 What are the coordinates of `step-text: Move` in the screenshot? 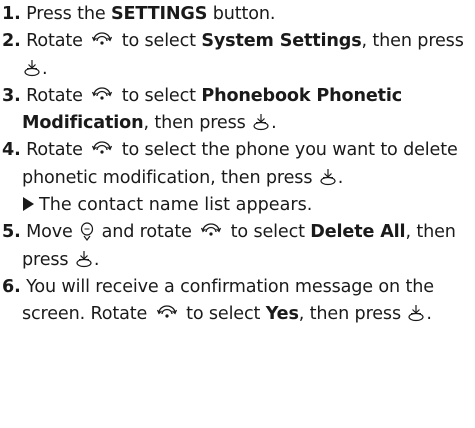 It's located at (52, 232).